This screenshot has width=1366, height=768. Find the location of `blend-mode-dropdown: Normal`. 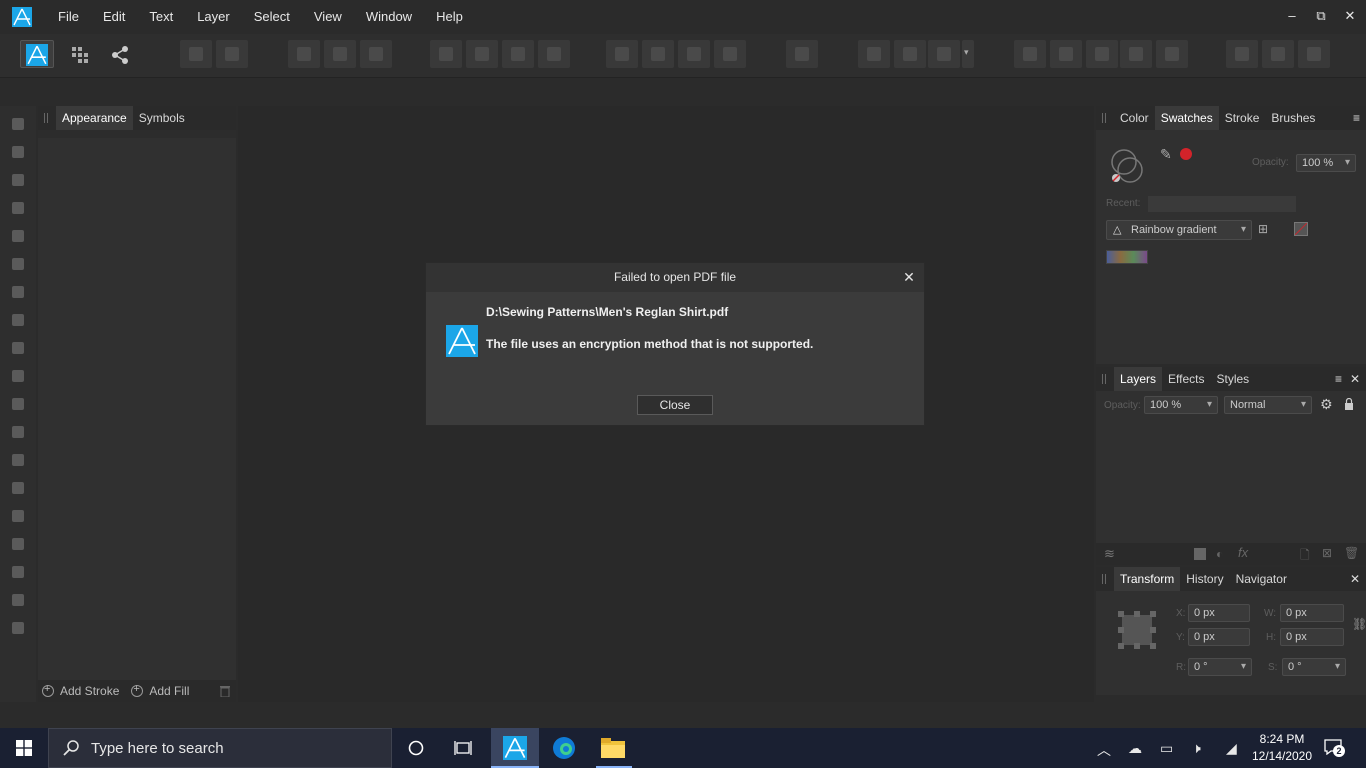

blend-mode-dropdown: Normal is located at coordinates (1268, 405).